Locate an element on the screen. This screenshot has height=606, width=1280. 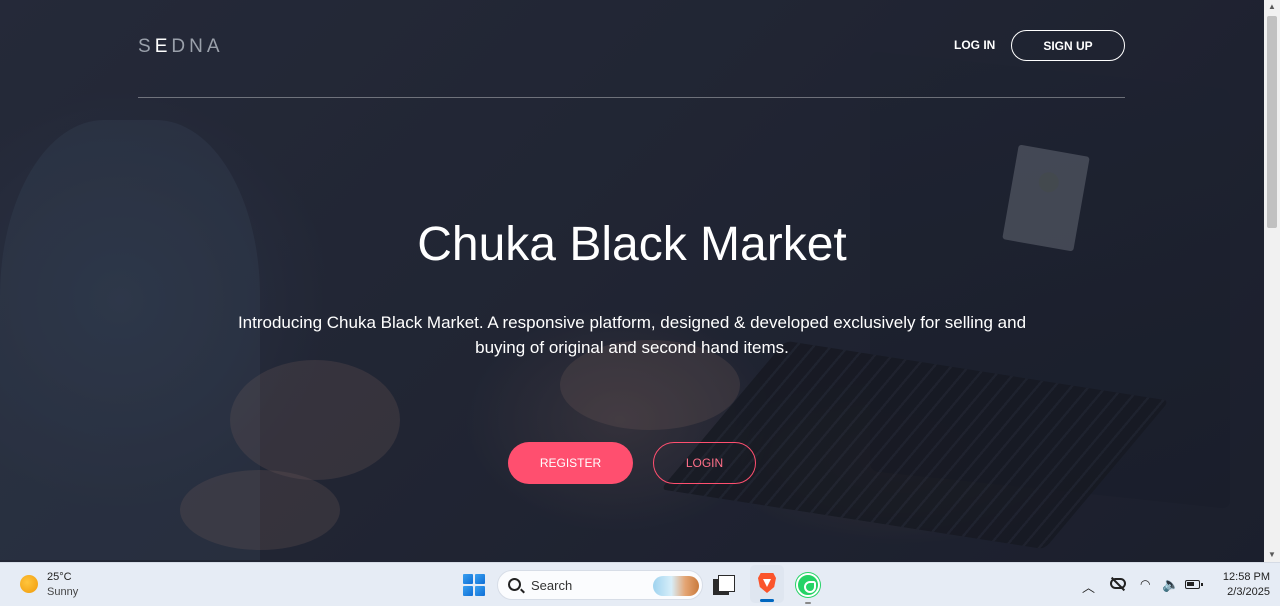
wifi-icon: ◠ is located at coordinates (1145, 584).